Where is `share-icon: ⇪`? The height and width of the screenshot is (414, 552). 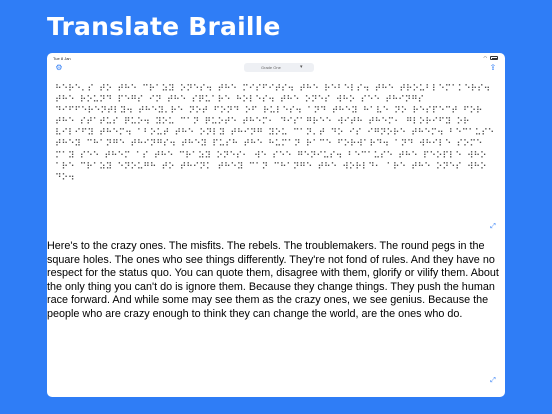 share-icon: ⇪ is located at coordinates (493, 68).